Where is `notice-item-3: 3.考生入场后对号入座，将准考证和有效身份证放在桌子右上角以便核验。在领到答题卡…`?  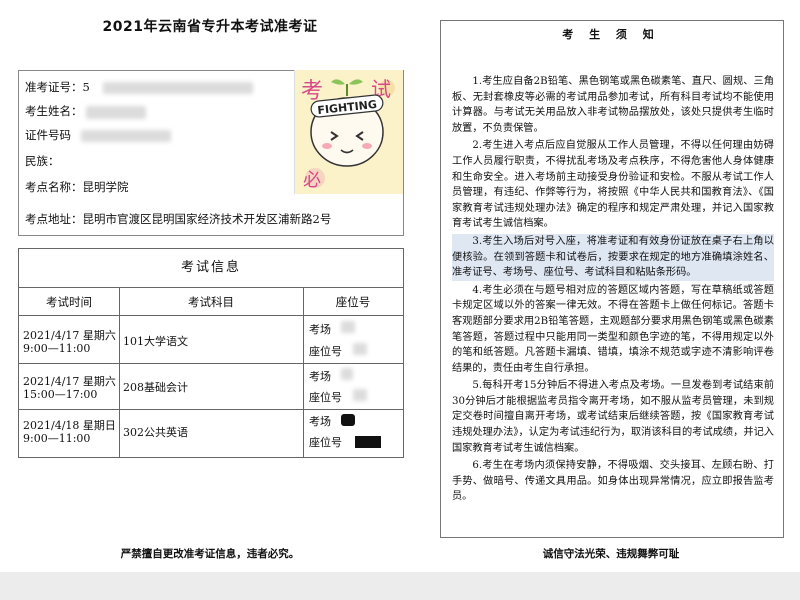
notice-item-3: 3.考生入场后对号入座，将准考证和有效身份证放在桌子右上角以便核验。在领到答题卡… is located at coordinates (613, 257).